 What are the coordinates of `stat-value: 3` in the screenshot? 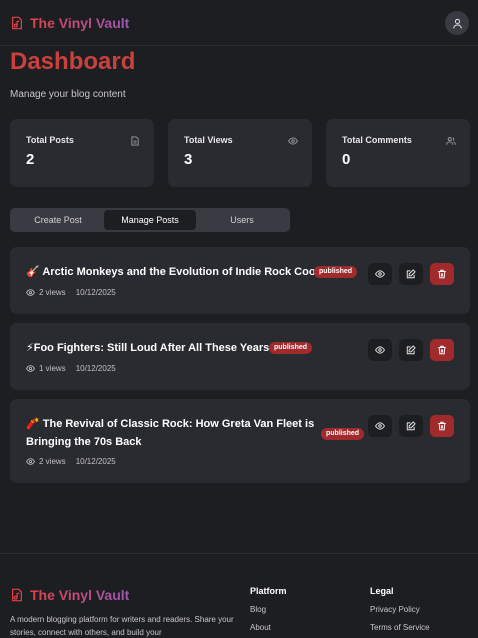 It's located at (188, 159).